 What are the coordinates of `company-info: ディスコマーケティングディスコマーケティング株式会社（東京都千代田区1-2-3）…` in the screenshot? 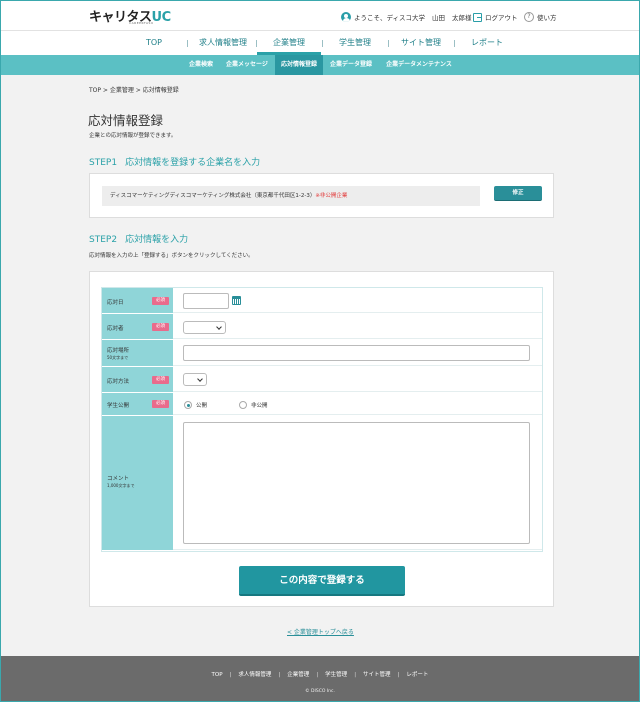 It's located at (291, 196).